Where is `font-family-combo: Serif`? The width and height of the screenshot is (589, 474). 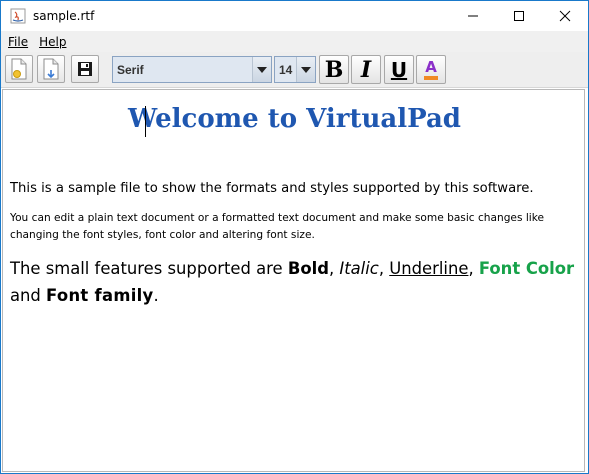
font-family-combo: Serif is located at coordinates (192, 69).